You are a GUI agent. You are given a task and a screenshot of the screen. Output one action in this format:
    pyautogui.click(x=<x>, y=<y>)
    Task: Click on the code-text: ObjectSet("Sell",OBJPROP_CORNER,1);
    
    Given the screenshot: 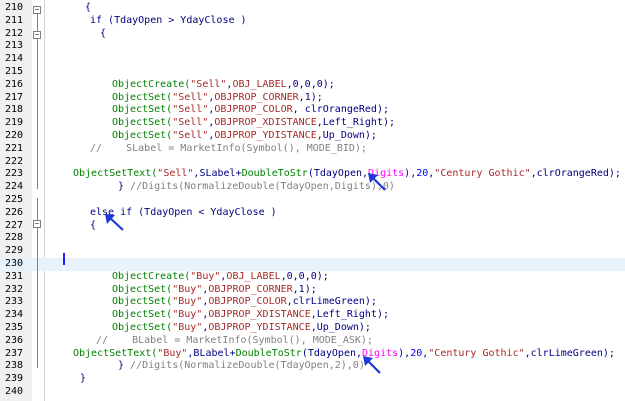 What is the action you would take?
    pyautogui.click(x=217, y=98)
    